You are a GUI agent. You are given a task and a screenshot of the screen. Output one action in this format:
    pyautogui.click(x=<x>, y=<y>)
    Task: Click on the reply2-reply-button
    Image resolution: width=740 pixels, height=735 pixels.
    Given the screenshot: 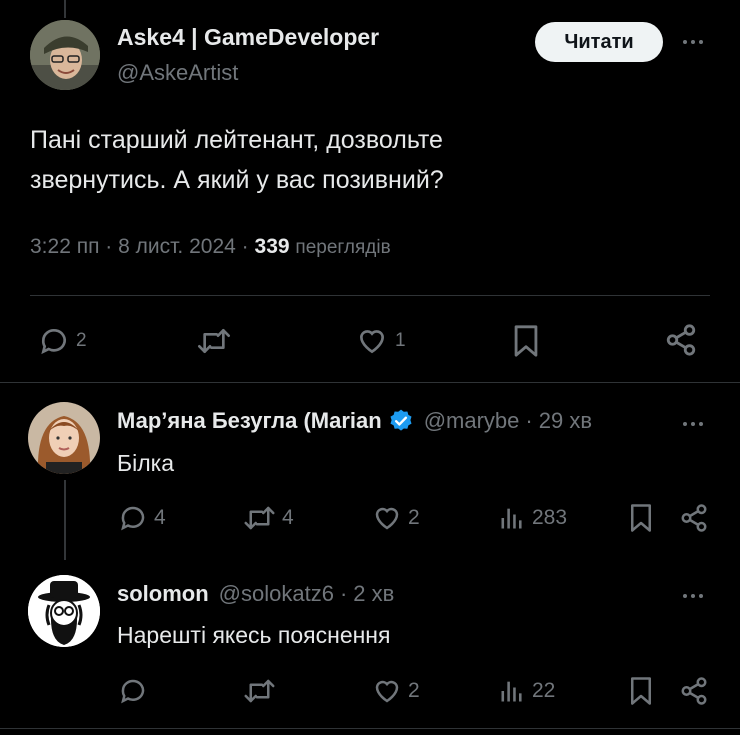 What is the action you would take?
    pyautogui.click(x=133, y=691)
    